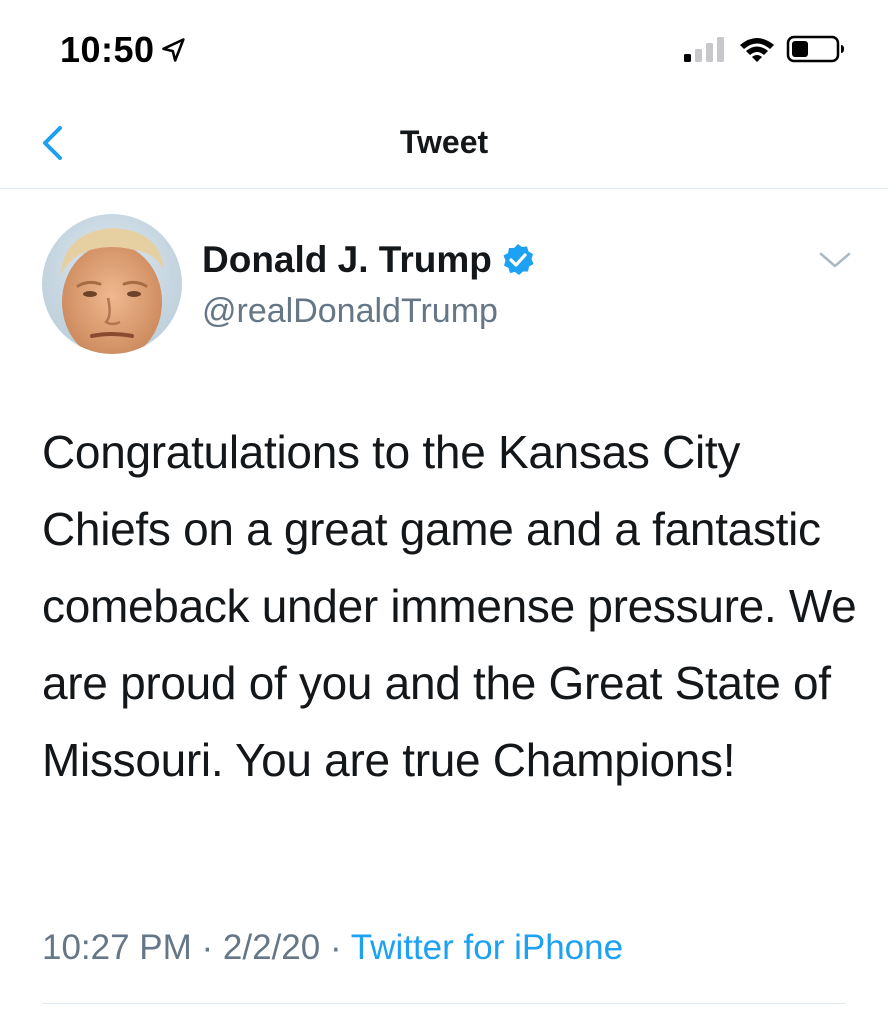 The height and width of the screenshot is (1024, 888). I want to click on navigation-header: Tweet, so click(444, 144).